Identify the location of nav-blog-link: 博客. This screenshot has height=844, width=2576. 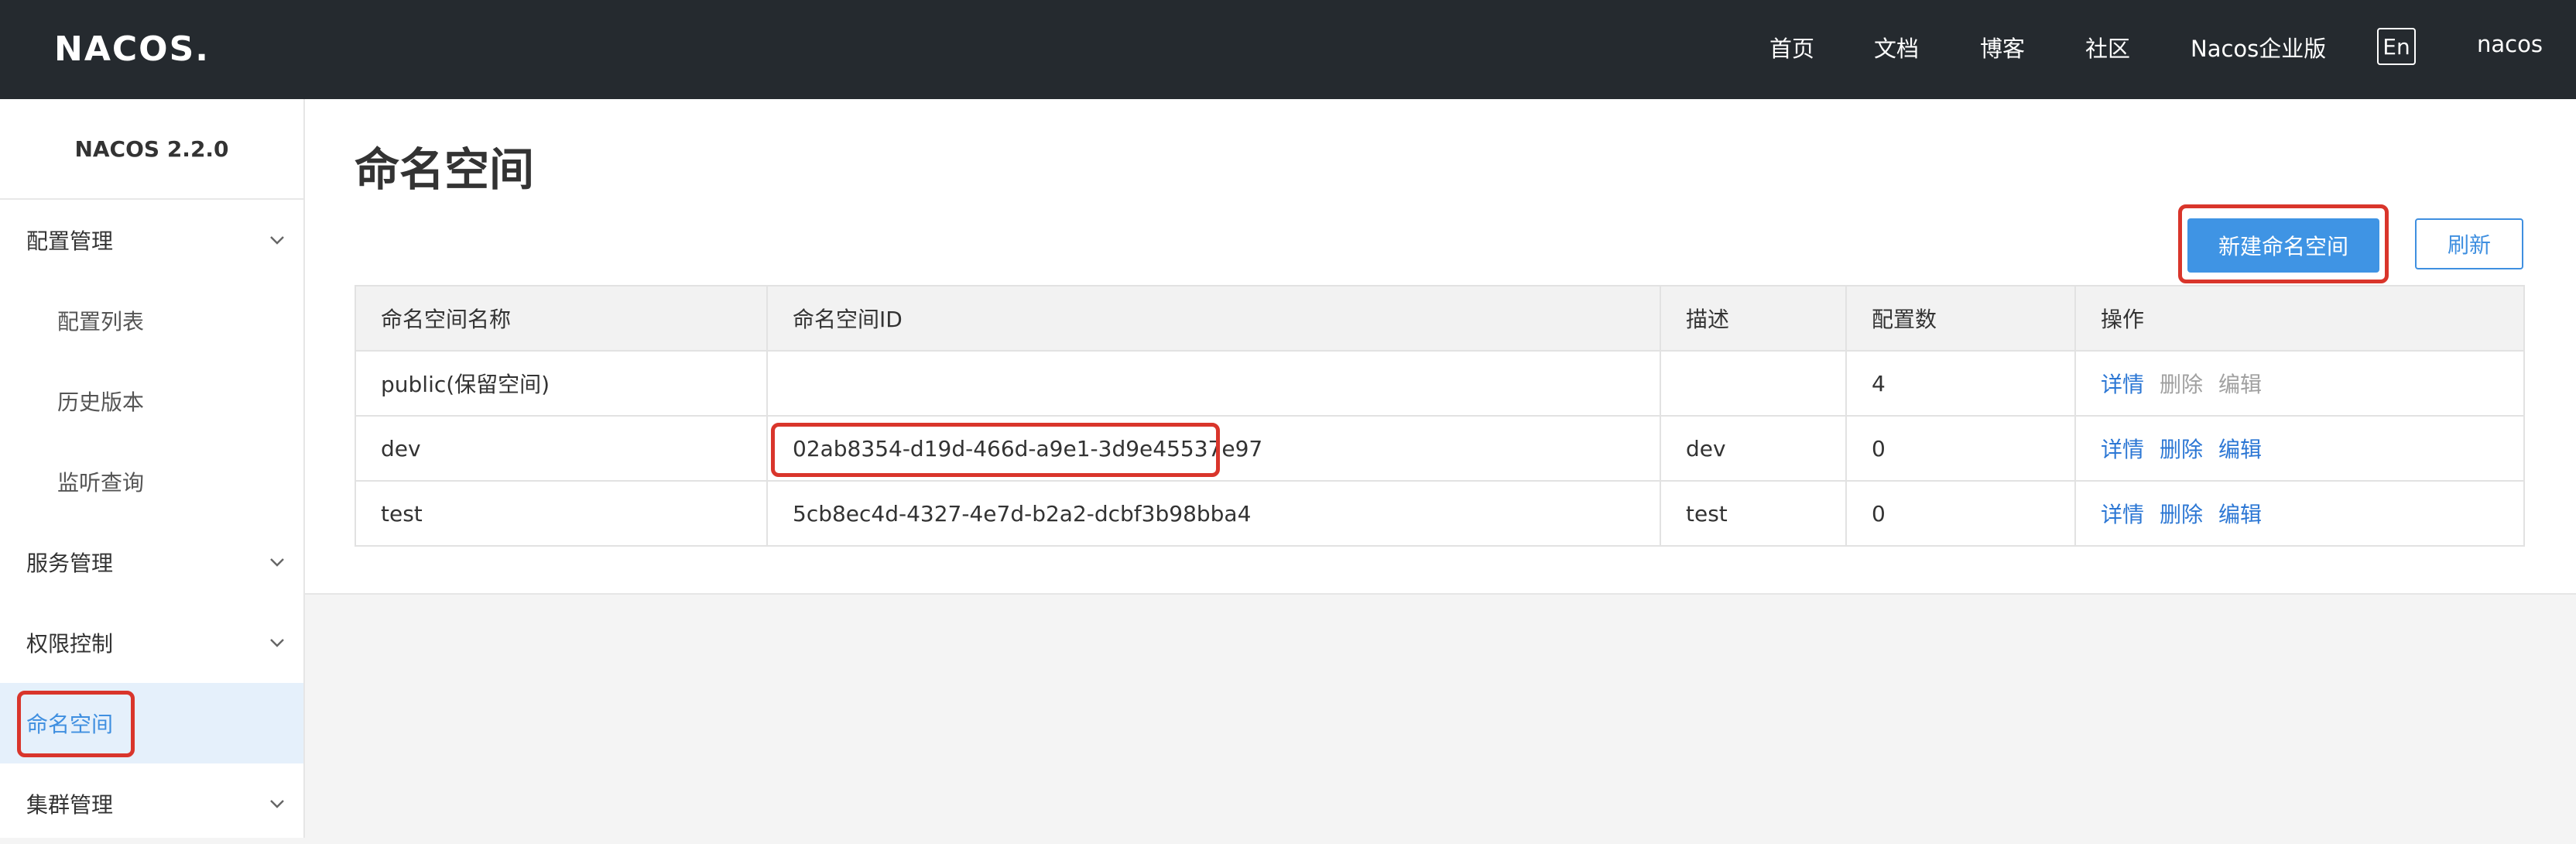
(2003, 47).